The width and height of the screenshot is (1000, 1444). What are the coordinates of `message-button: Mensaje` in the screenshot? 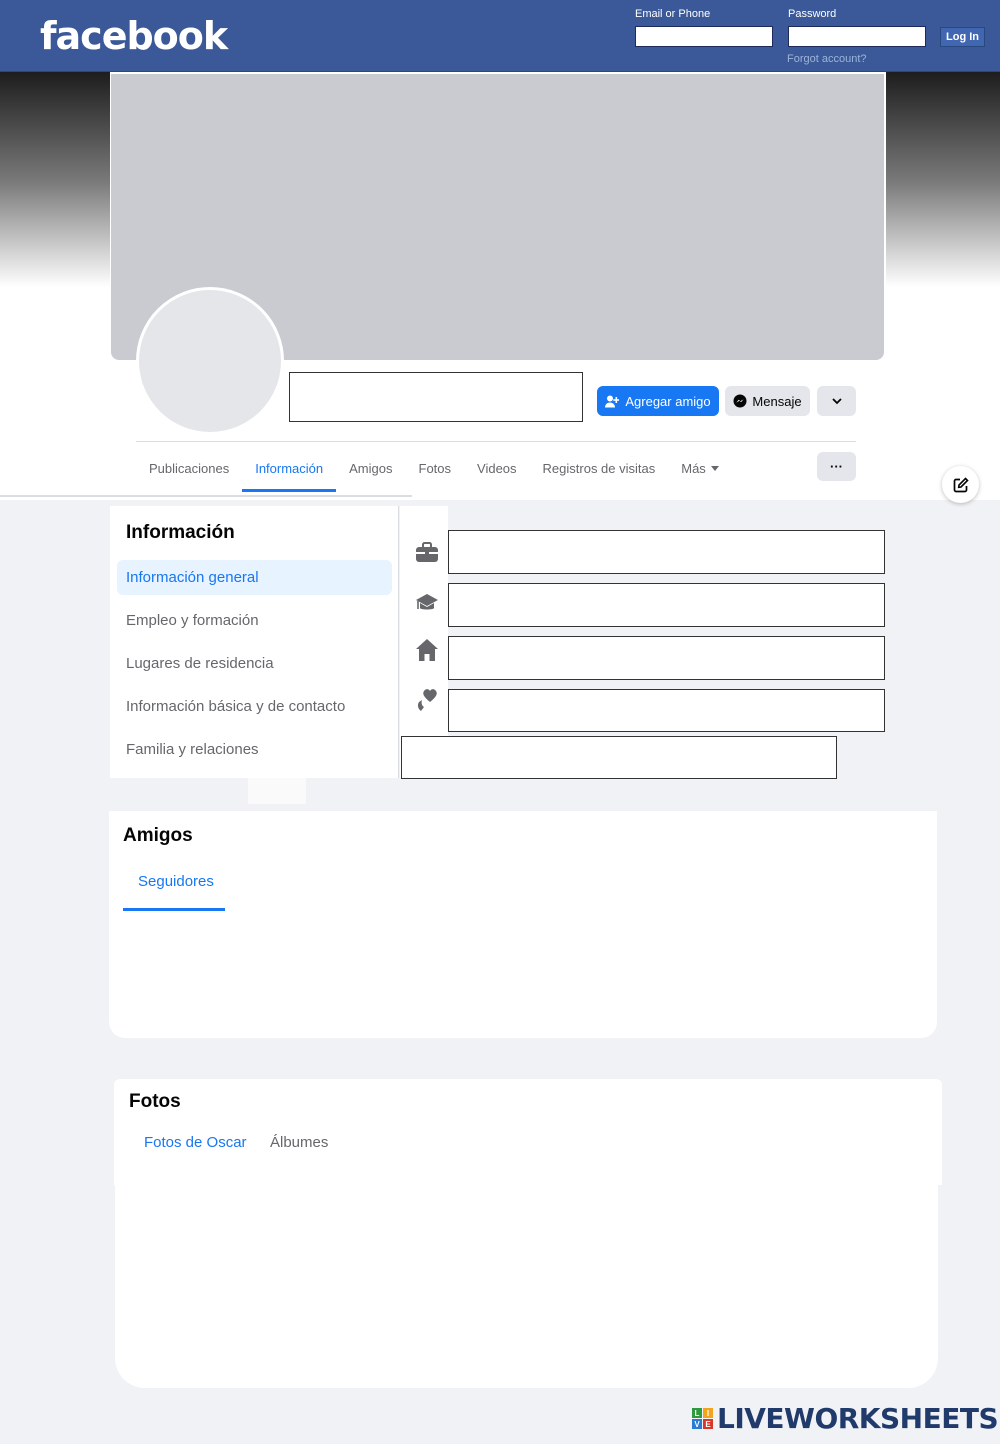 It's located at (767, 401).